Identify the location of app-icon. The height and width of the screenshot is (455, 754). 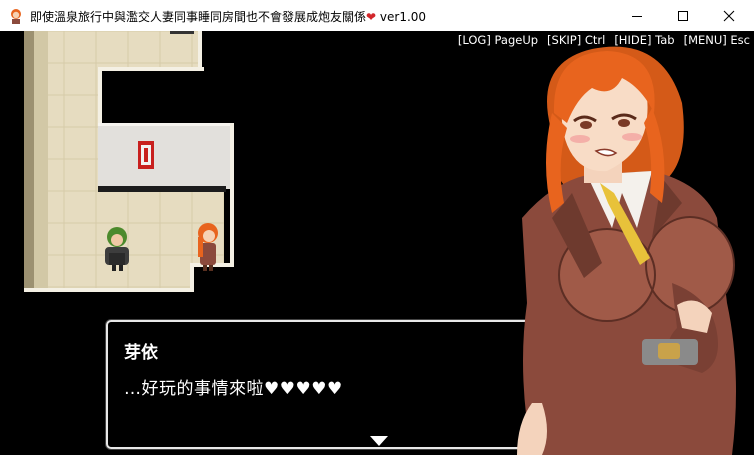
(16, 16).